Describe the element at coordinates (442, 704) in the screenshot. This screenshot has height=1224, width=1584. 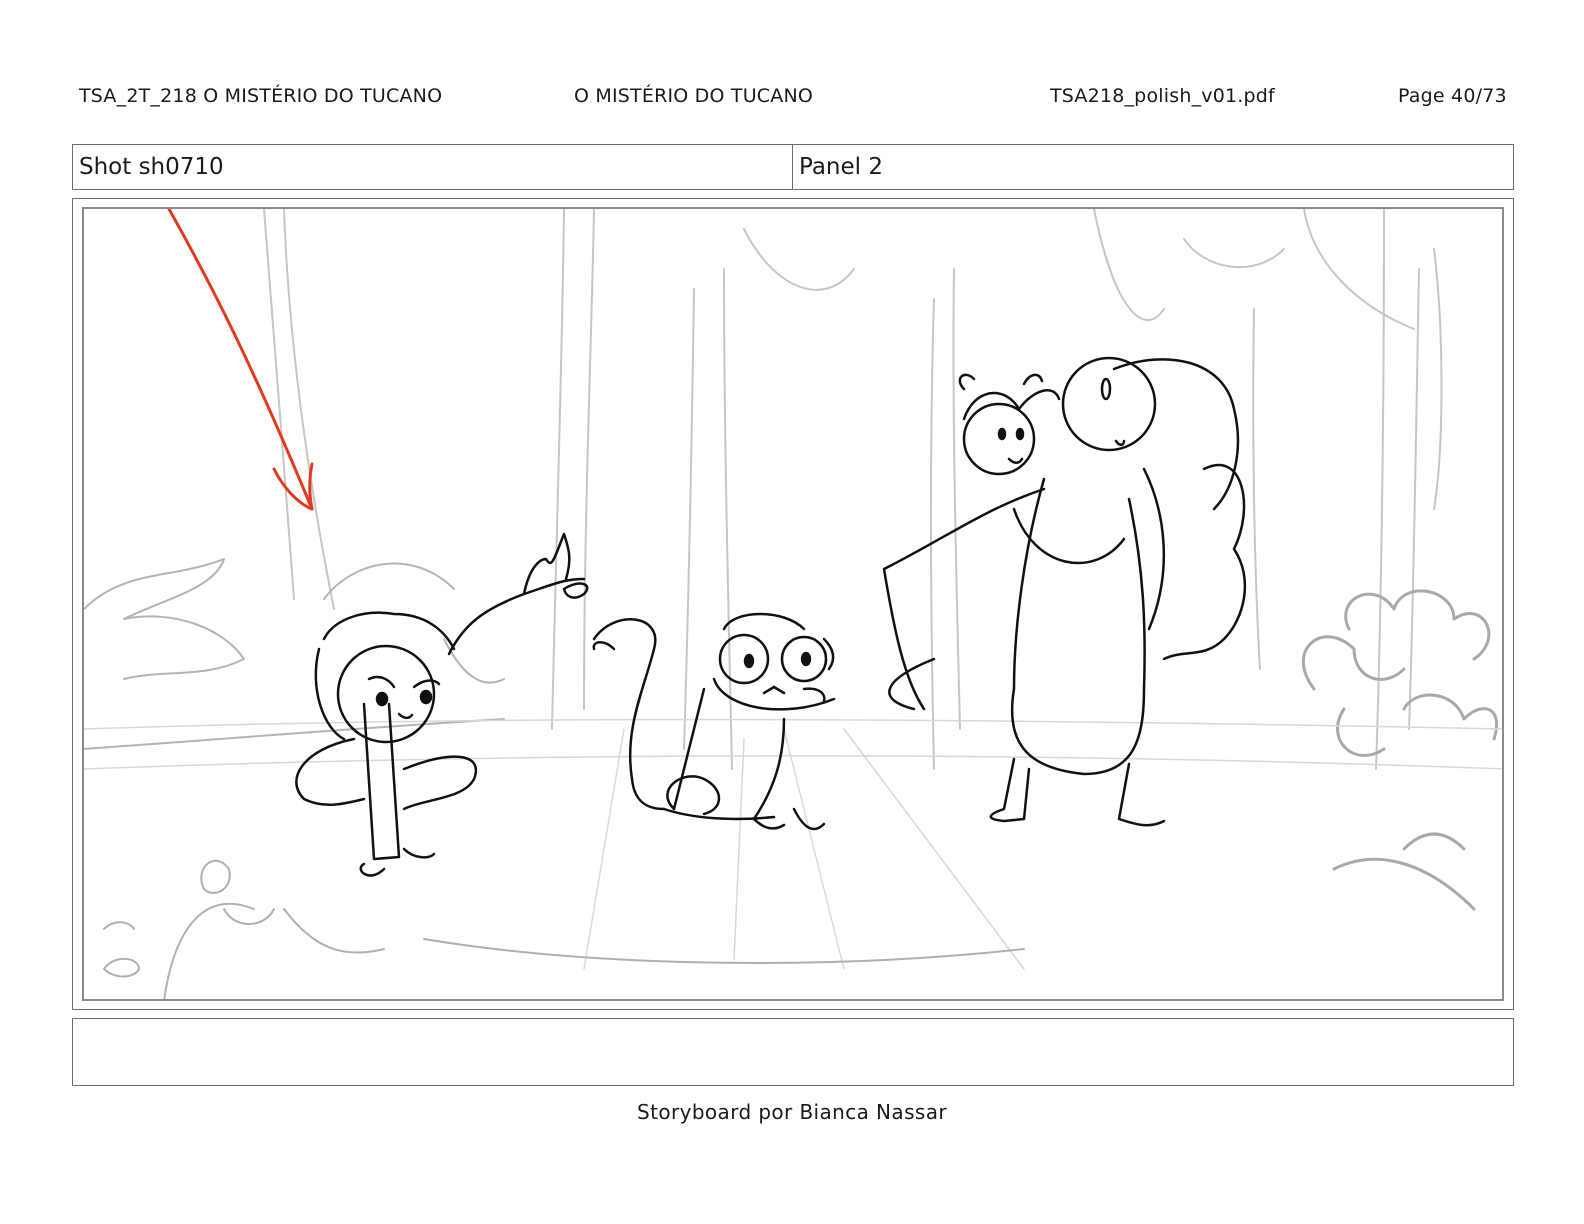
I see `character-crouching` at that location.